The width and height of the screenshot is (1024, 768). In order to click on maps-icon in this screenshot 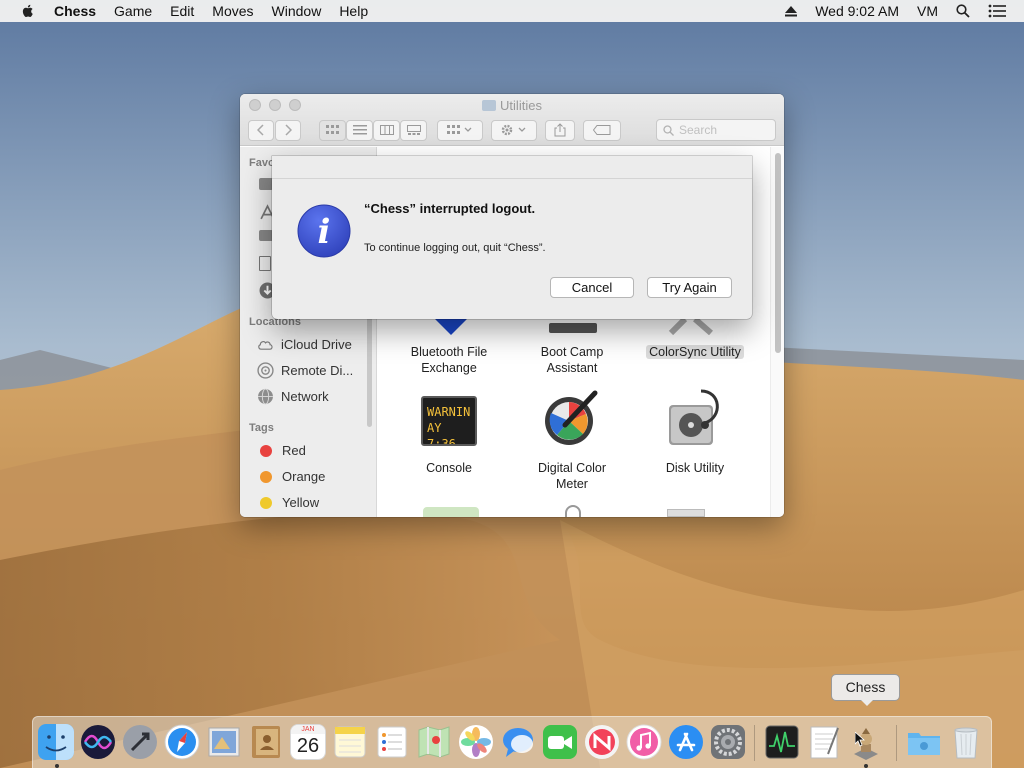, I will do `click(434, 742)`.